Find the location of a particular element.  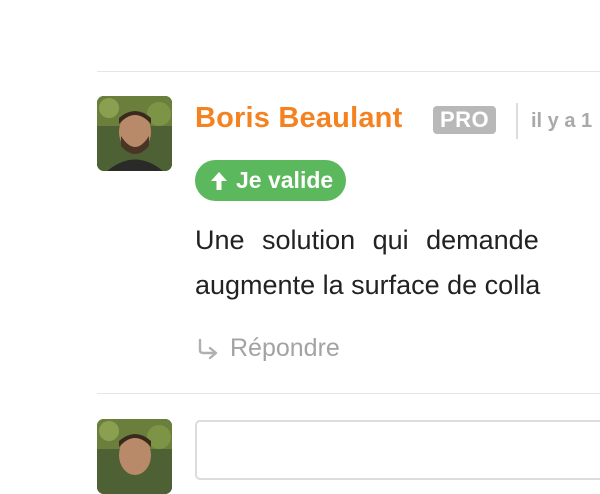

comment-input is located at coordinates (397, 450).